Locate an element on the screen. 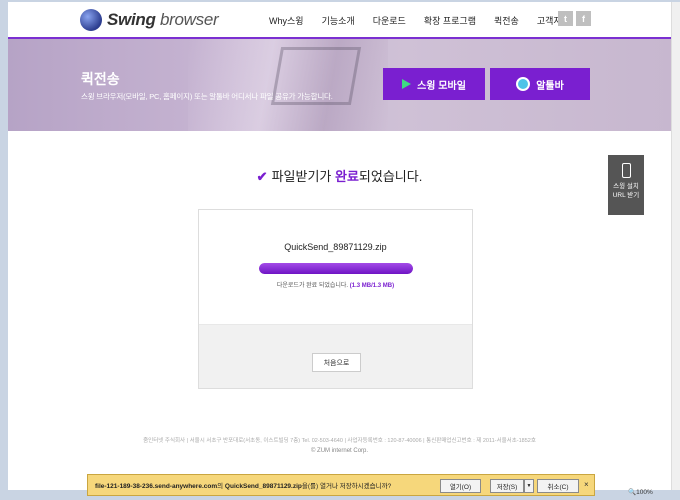 The width and height of the screenshot is (680, 500). facebook-icon: f is located at coordinates (583, 18).